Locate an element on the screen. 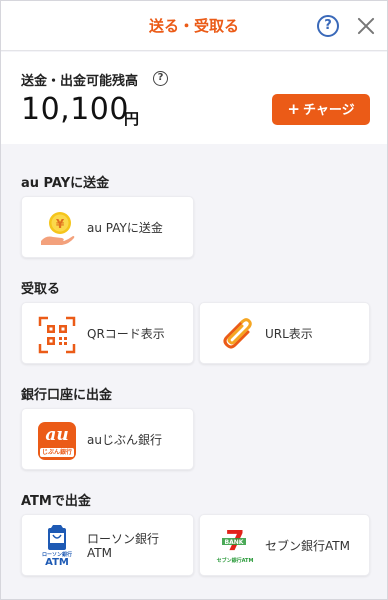 Image resolution: width=388 pixels, height=600 pixels. seven-bank-atm-label: セブン銀行ATM is located at coordinates (307, 546).